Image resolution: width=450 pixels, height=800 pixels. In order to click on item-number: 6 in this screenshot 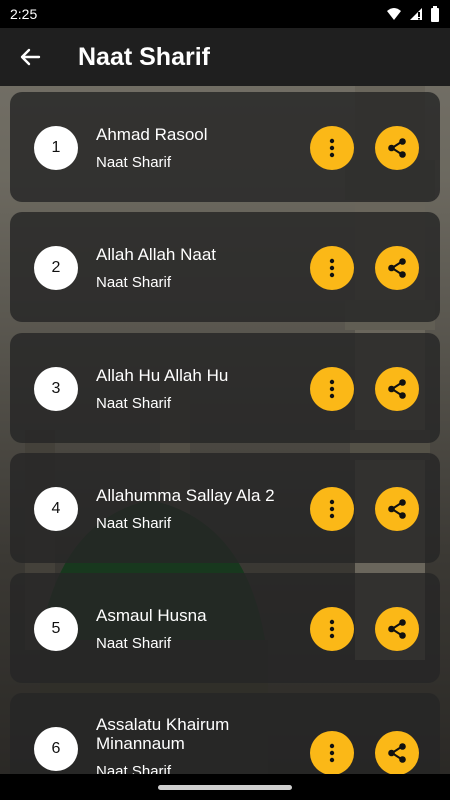, I will do `click(56, 749)`.